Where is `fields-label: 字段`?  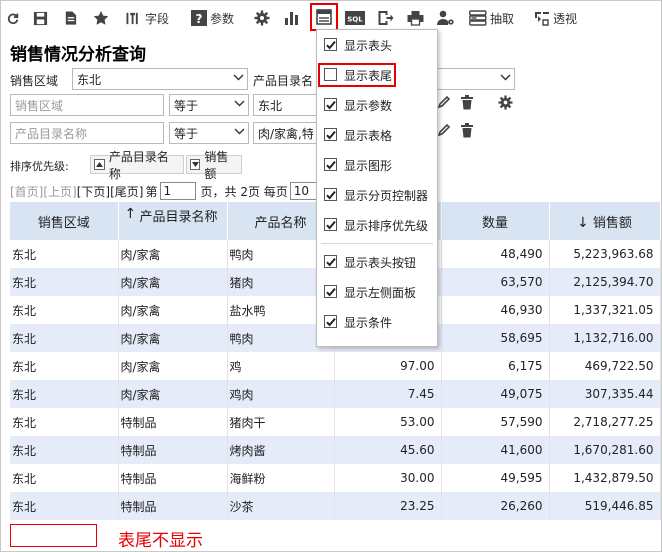
fields-label: 字段 is located at coordinates (157, 18).